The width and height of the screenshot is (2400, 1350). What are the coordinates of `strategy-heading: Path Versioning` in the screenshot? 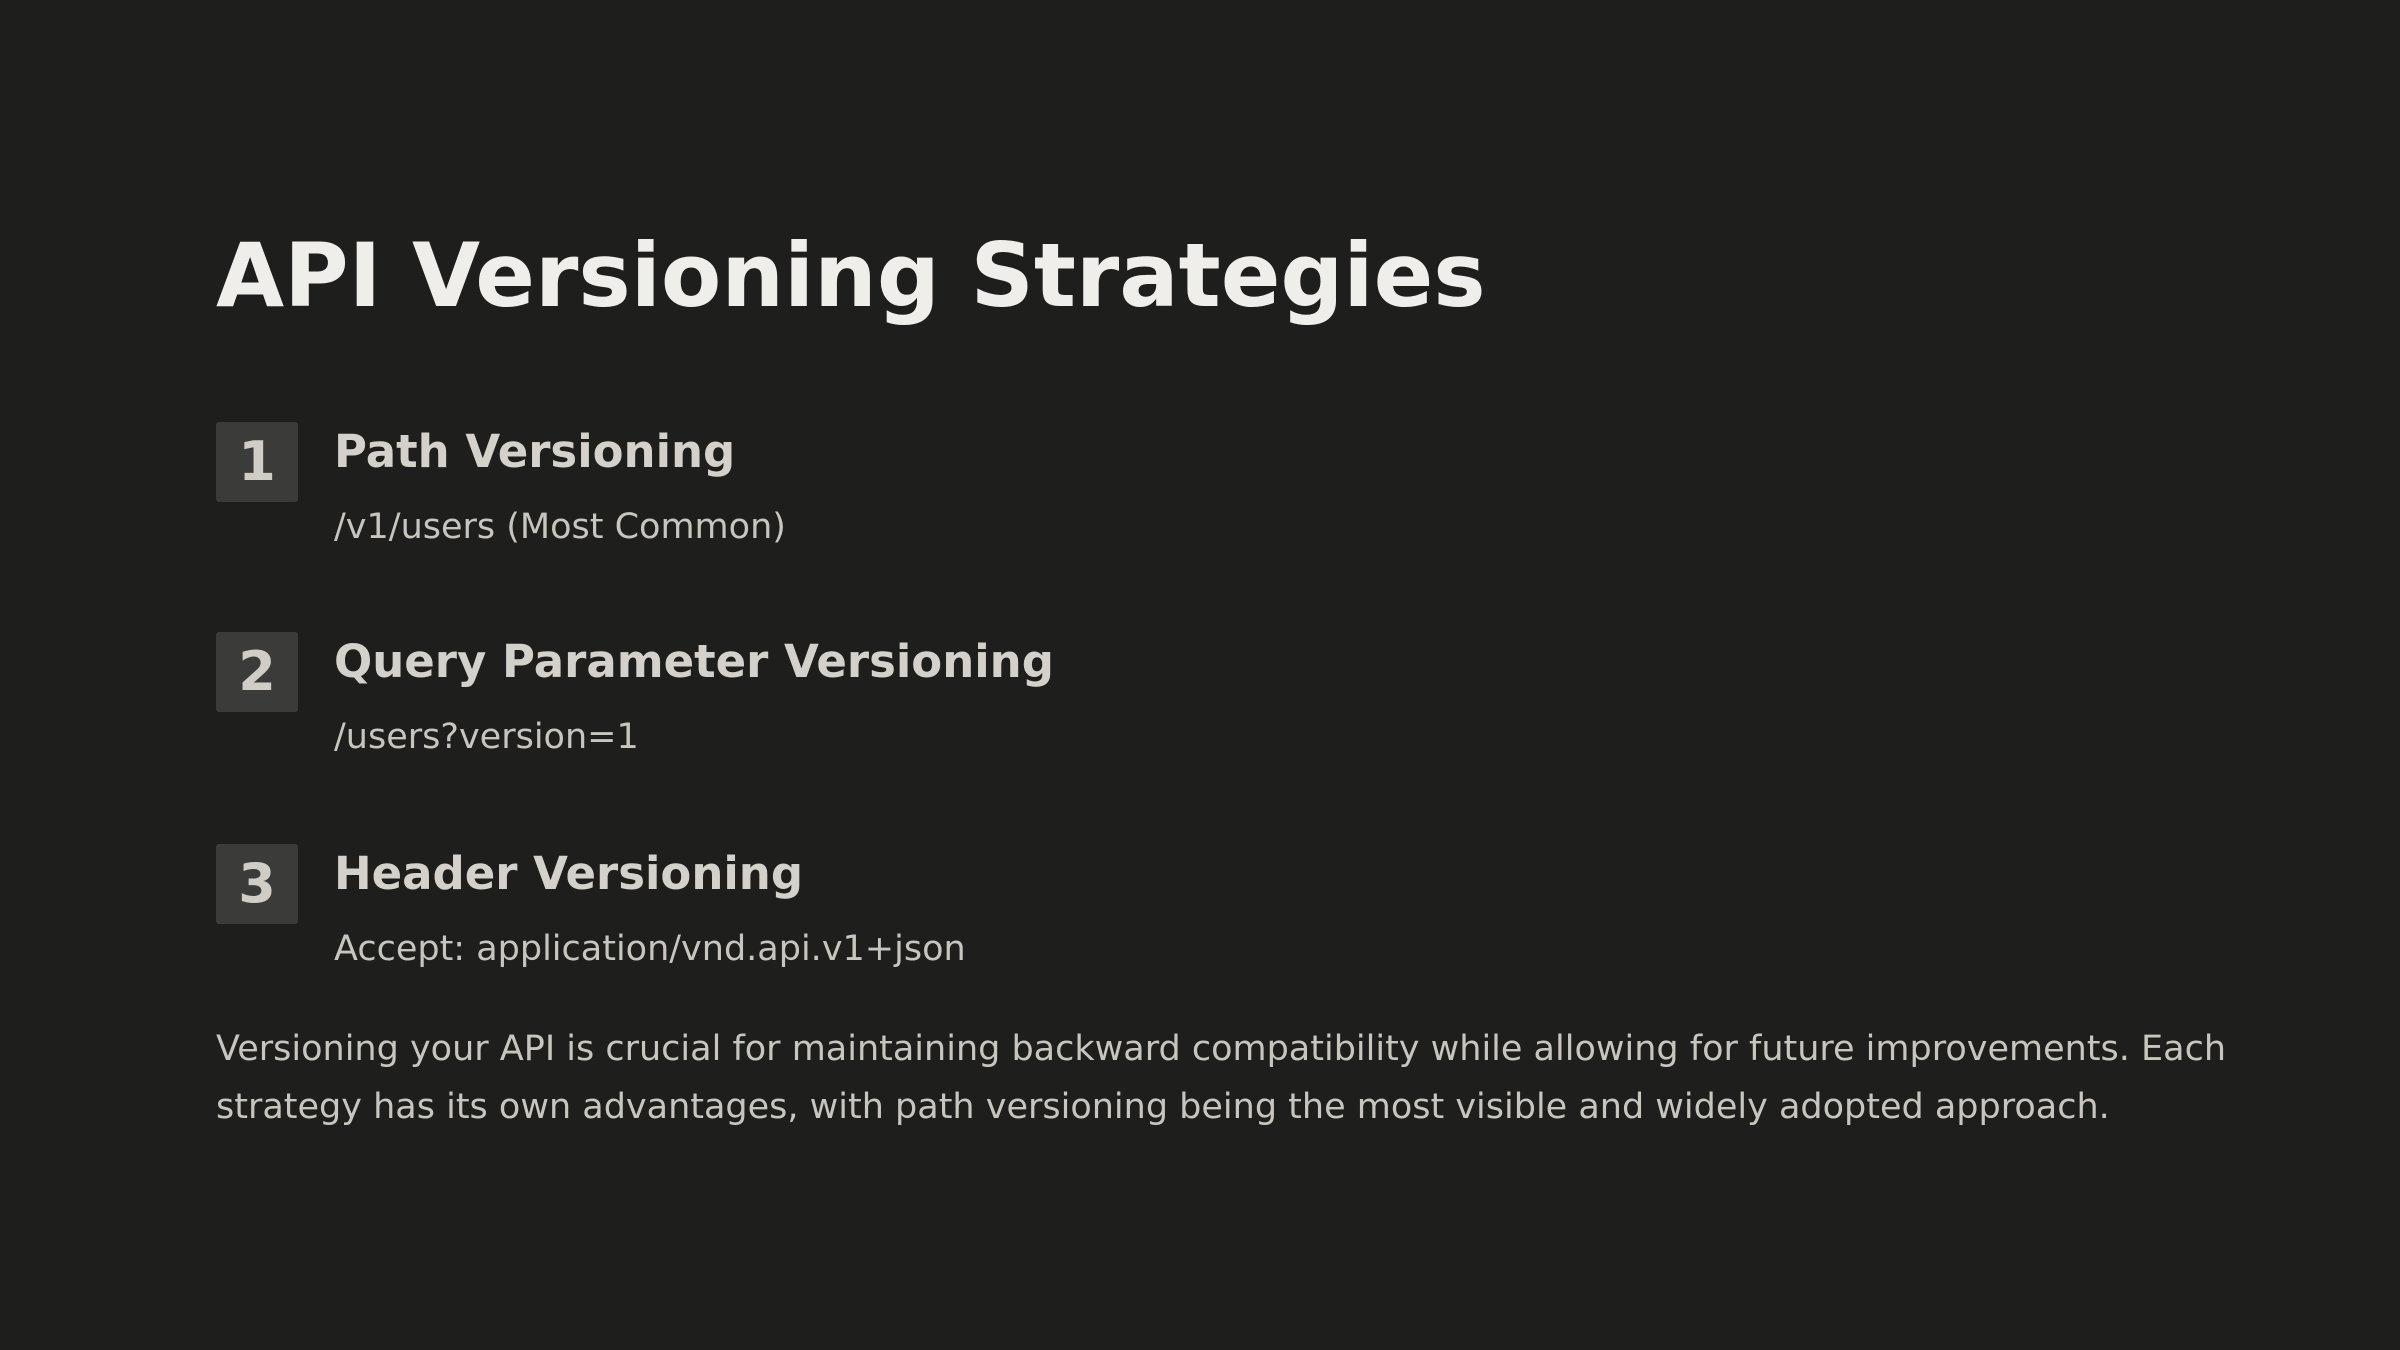 It's located at (535, 451).